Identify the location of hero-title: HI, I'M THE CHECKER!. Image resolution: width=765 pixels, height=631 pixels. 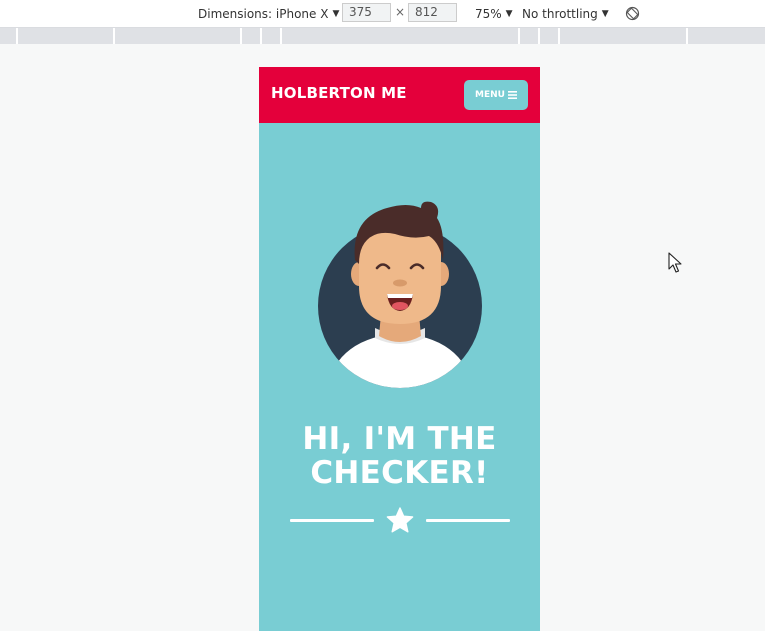
(399, 456).